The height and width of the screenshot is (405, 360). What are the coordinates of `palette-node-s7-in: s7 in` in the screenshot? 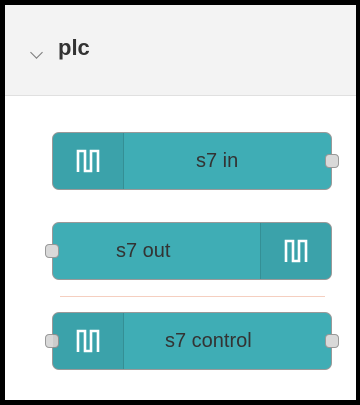 It's located at (195, 161).